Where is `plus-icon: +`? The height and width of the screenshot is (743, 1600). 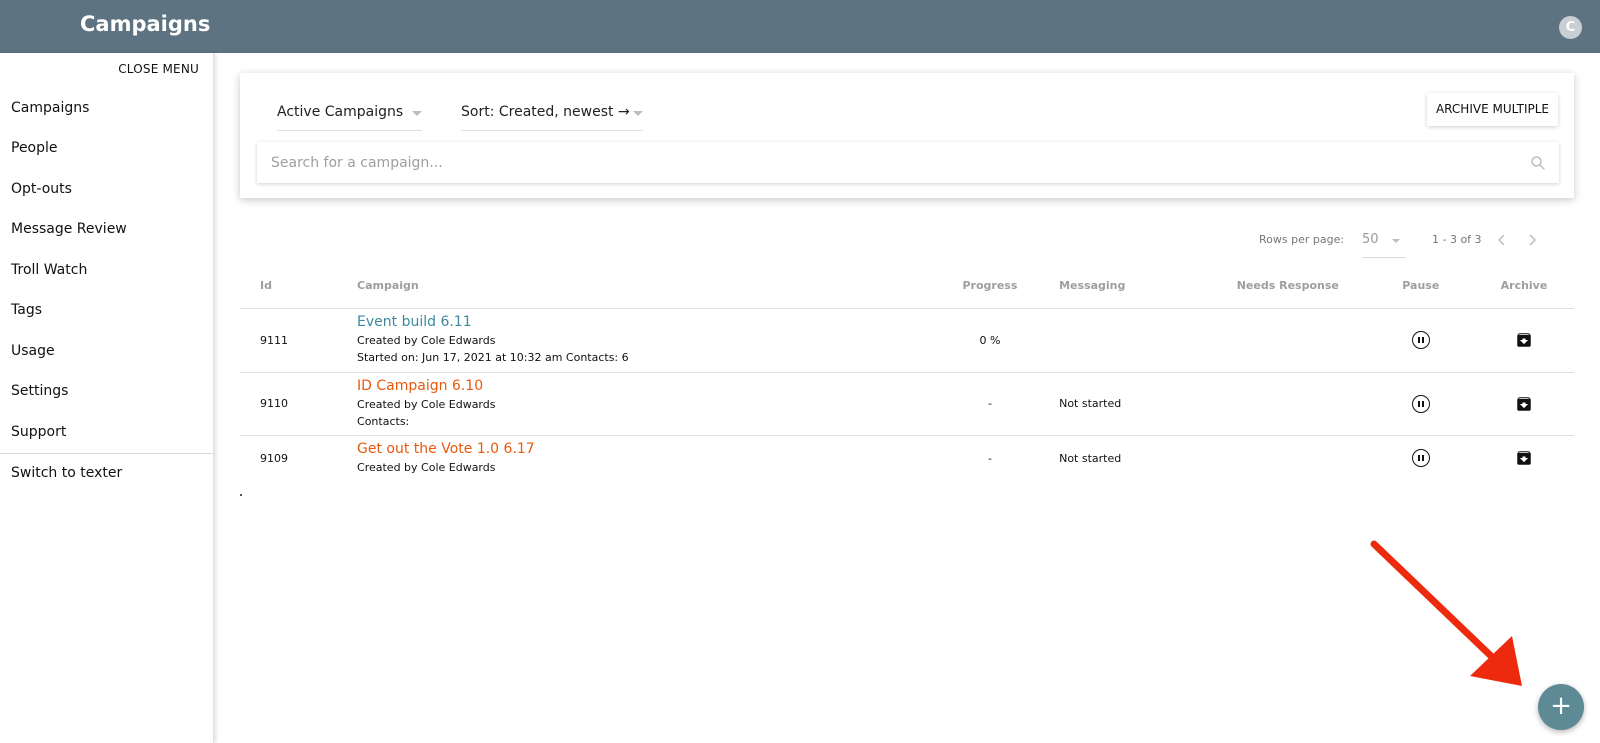
plus-icon: + is located at coordinates (1561, 706).